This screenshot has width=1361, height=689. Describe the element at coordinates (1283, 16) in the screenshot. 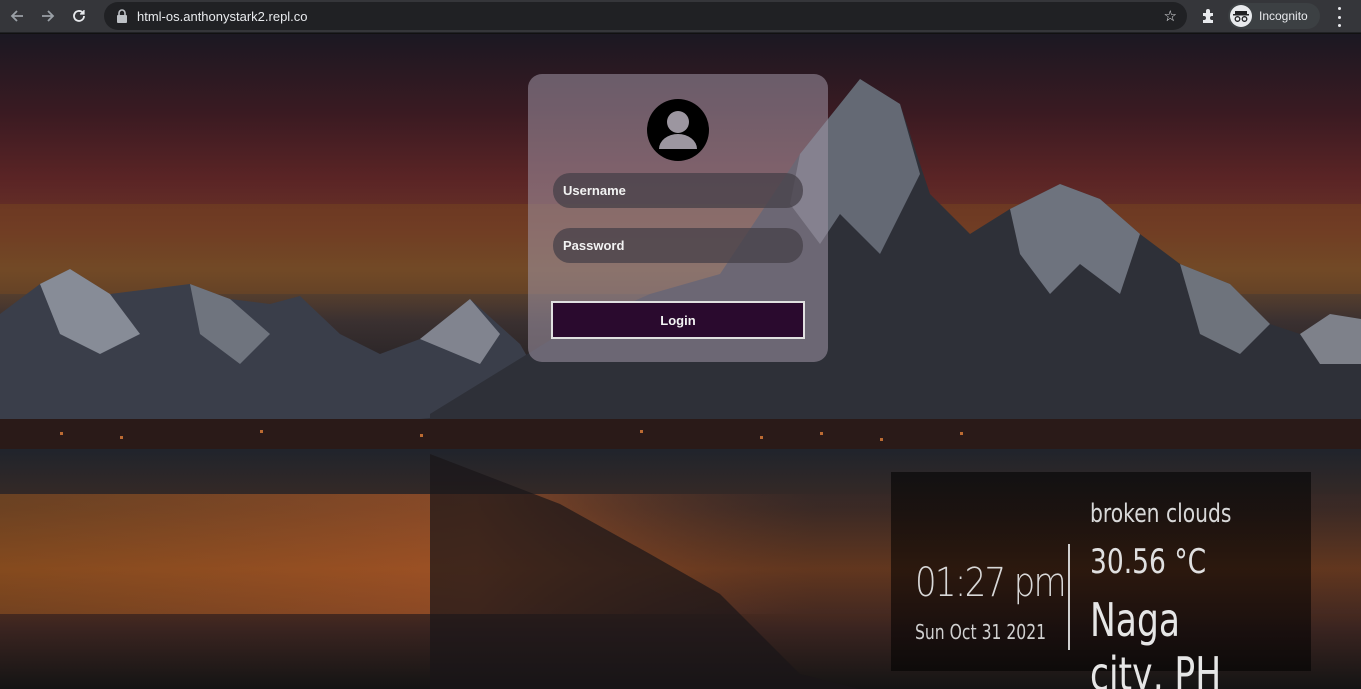

I see `incognito-label: Incognito` at that location.